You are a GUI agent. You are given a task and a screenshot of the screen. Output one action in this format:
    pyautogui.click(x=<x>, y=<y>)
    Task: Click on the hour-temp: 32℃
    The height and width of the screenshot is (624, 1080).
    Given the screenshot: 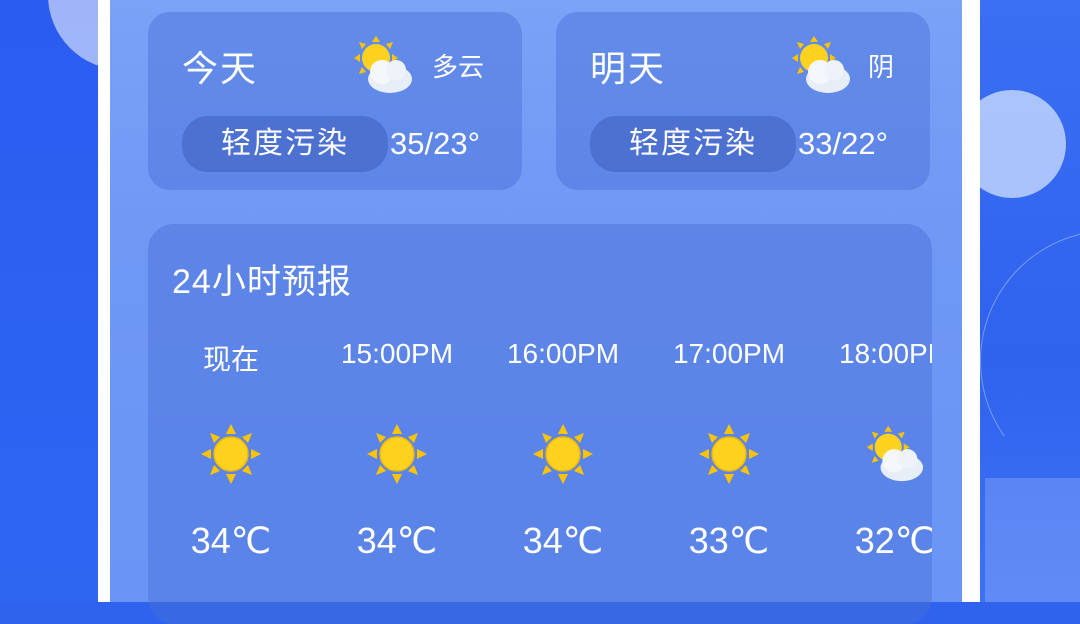 What is the action you would take?
    pyautogui.click(x=893, y=540)
    